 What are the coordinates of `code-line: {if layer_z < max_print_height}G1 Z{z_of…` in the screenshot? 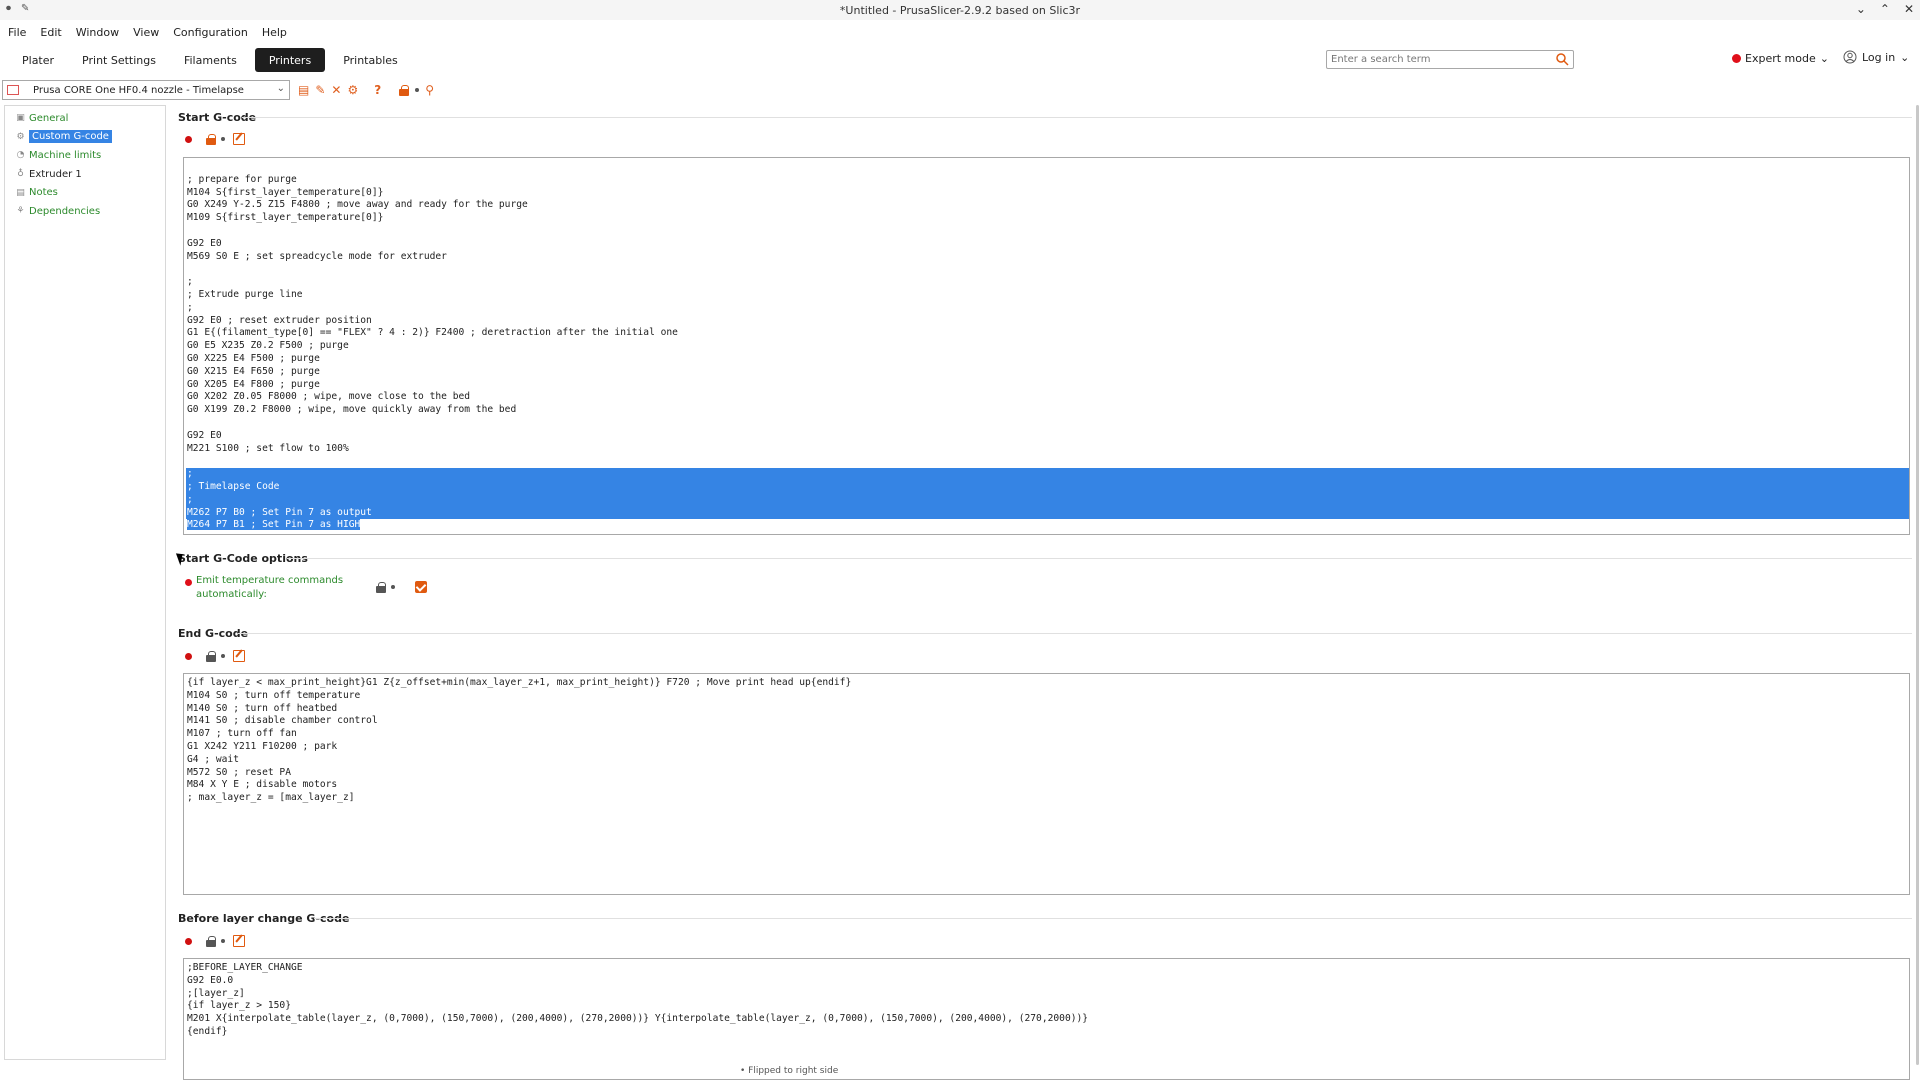 It's located at (1046, 683).